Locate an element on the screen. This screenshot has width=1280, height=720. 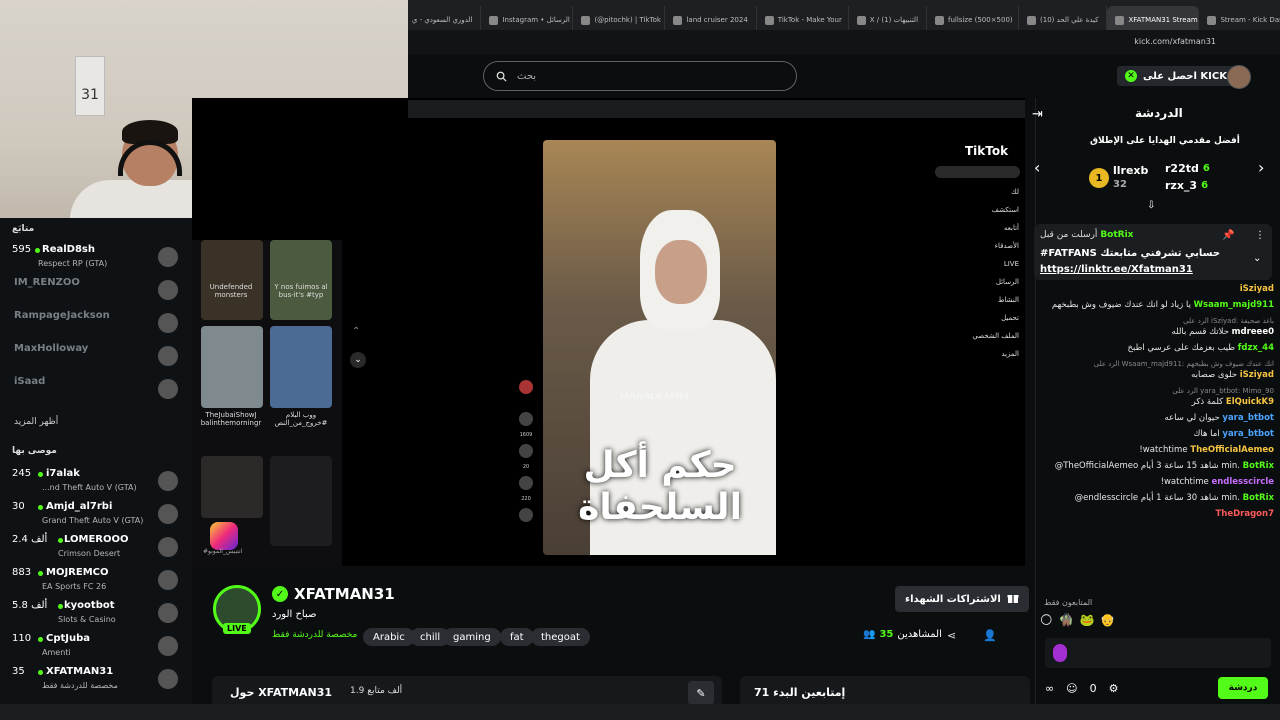
message-text: كلمة ذكر is located at coordinates (1207, 402).